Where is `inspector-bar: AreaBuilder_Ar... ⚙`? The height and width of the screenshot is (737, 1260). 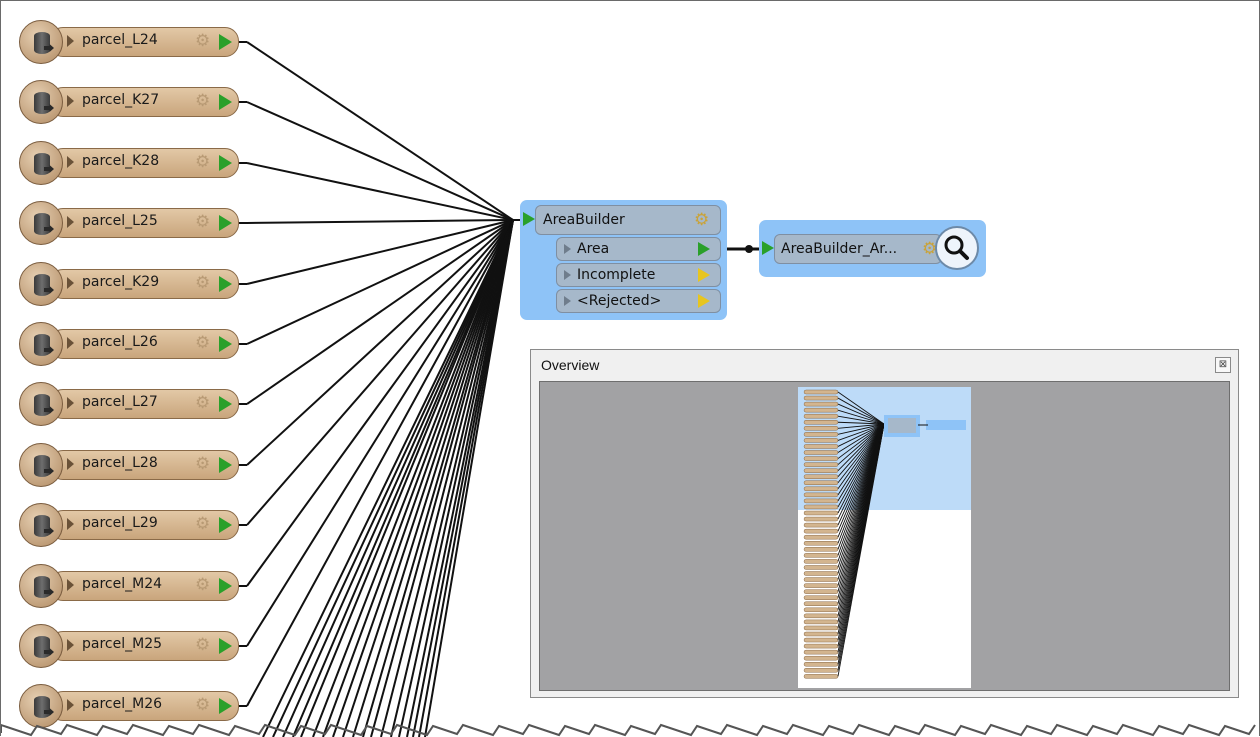
inspector-bar: AreaBuilder_Ar... ⚙ is located at coordinates (858, 249).